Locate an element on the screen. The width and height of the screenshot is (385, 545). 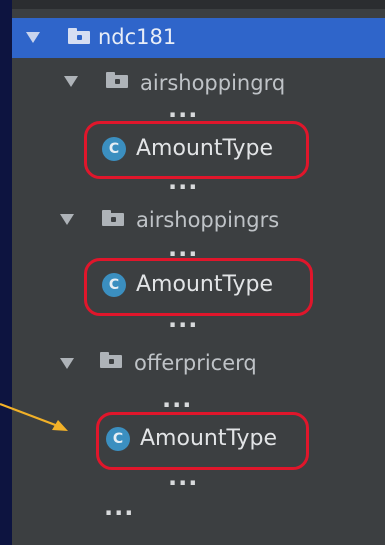
panel-top-band is located at coordinates (198, 4).